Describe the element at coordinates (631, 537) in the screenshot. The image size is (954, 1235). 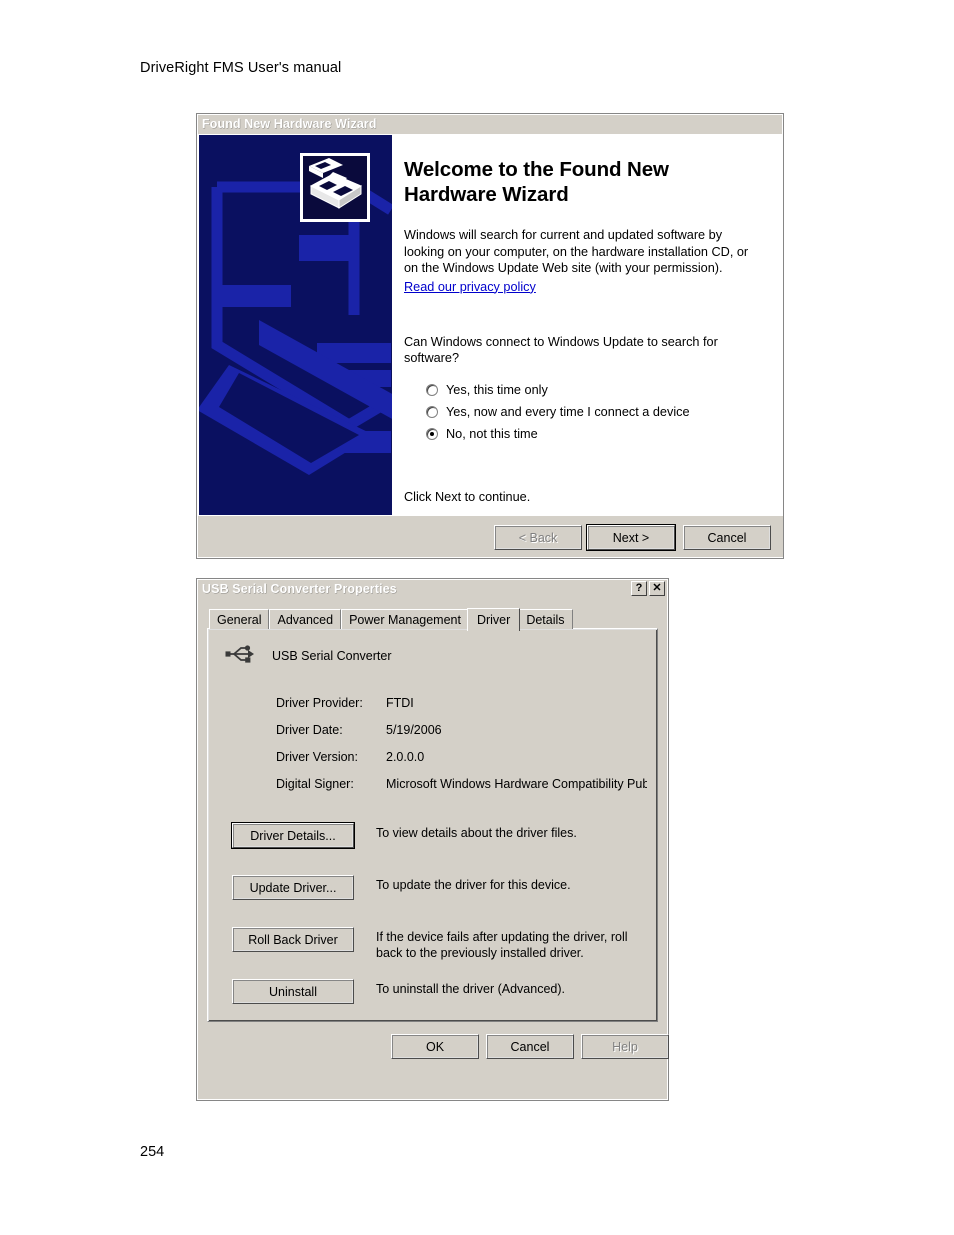
I see `next-button: Next >` at that location.